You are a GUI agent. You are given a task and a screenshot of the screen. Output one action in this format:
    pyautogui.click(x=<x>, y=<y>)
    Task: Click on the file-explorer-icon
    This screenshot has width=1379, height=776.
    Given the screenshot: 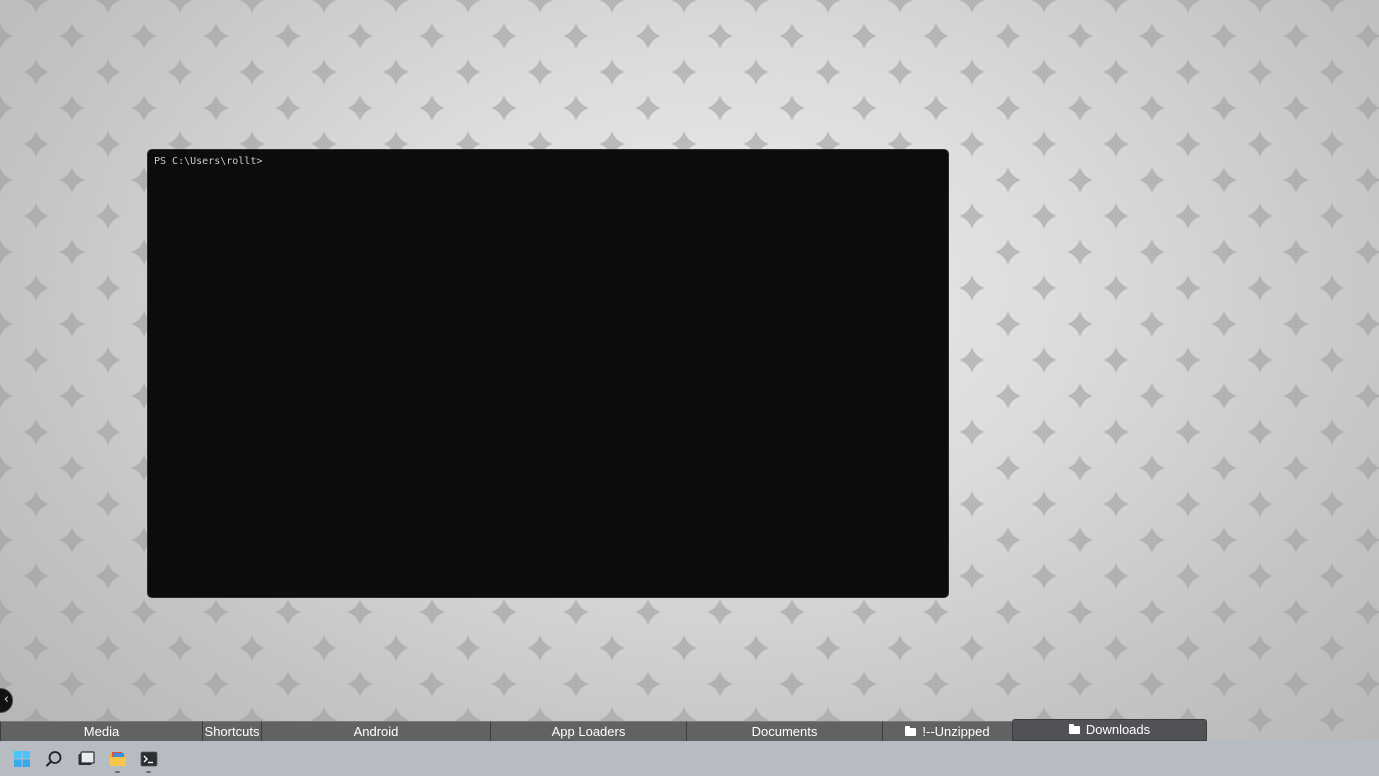 What is the action you would take?
    pyautogui.click(x=118, y=759)
    